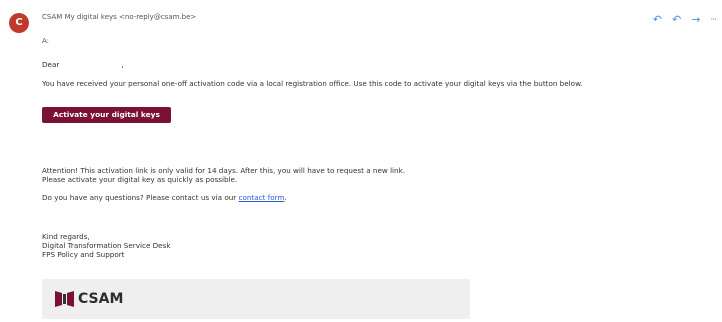 This screenshot has width=722, height=322. Describe the element at coordinates (685, 20) in the screenshot. I see `message-actions: ↶ ↶ → ···` at that location.